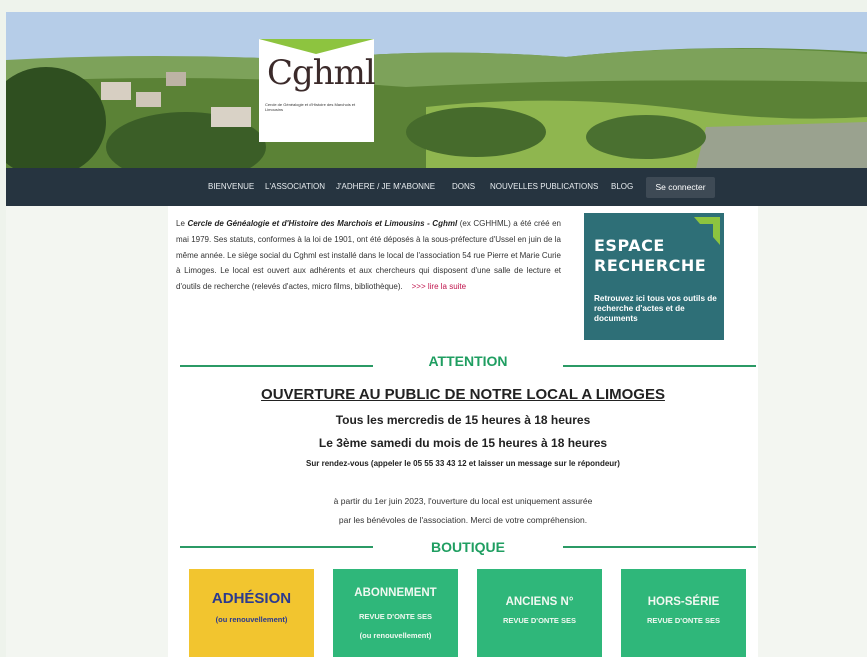 The height and width of the screenshot is (657, 867). Describe the element at coordinates (182, 223) in the screenshot. I see `intro-prefix: Le` at that location.